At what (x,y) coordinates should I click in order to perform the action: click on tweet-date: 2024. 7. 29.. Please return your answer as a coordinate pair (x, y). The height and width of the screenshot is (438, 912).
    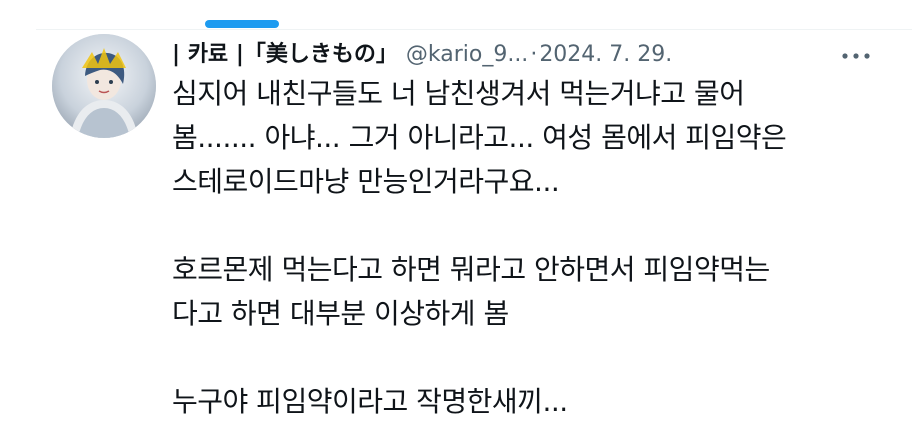
    Looking at the image, I should click on (605, 55).